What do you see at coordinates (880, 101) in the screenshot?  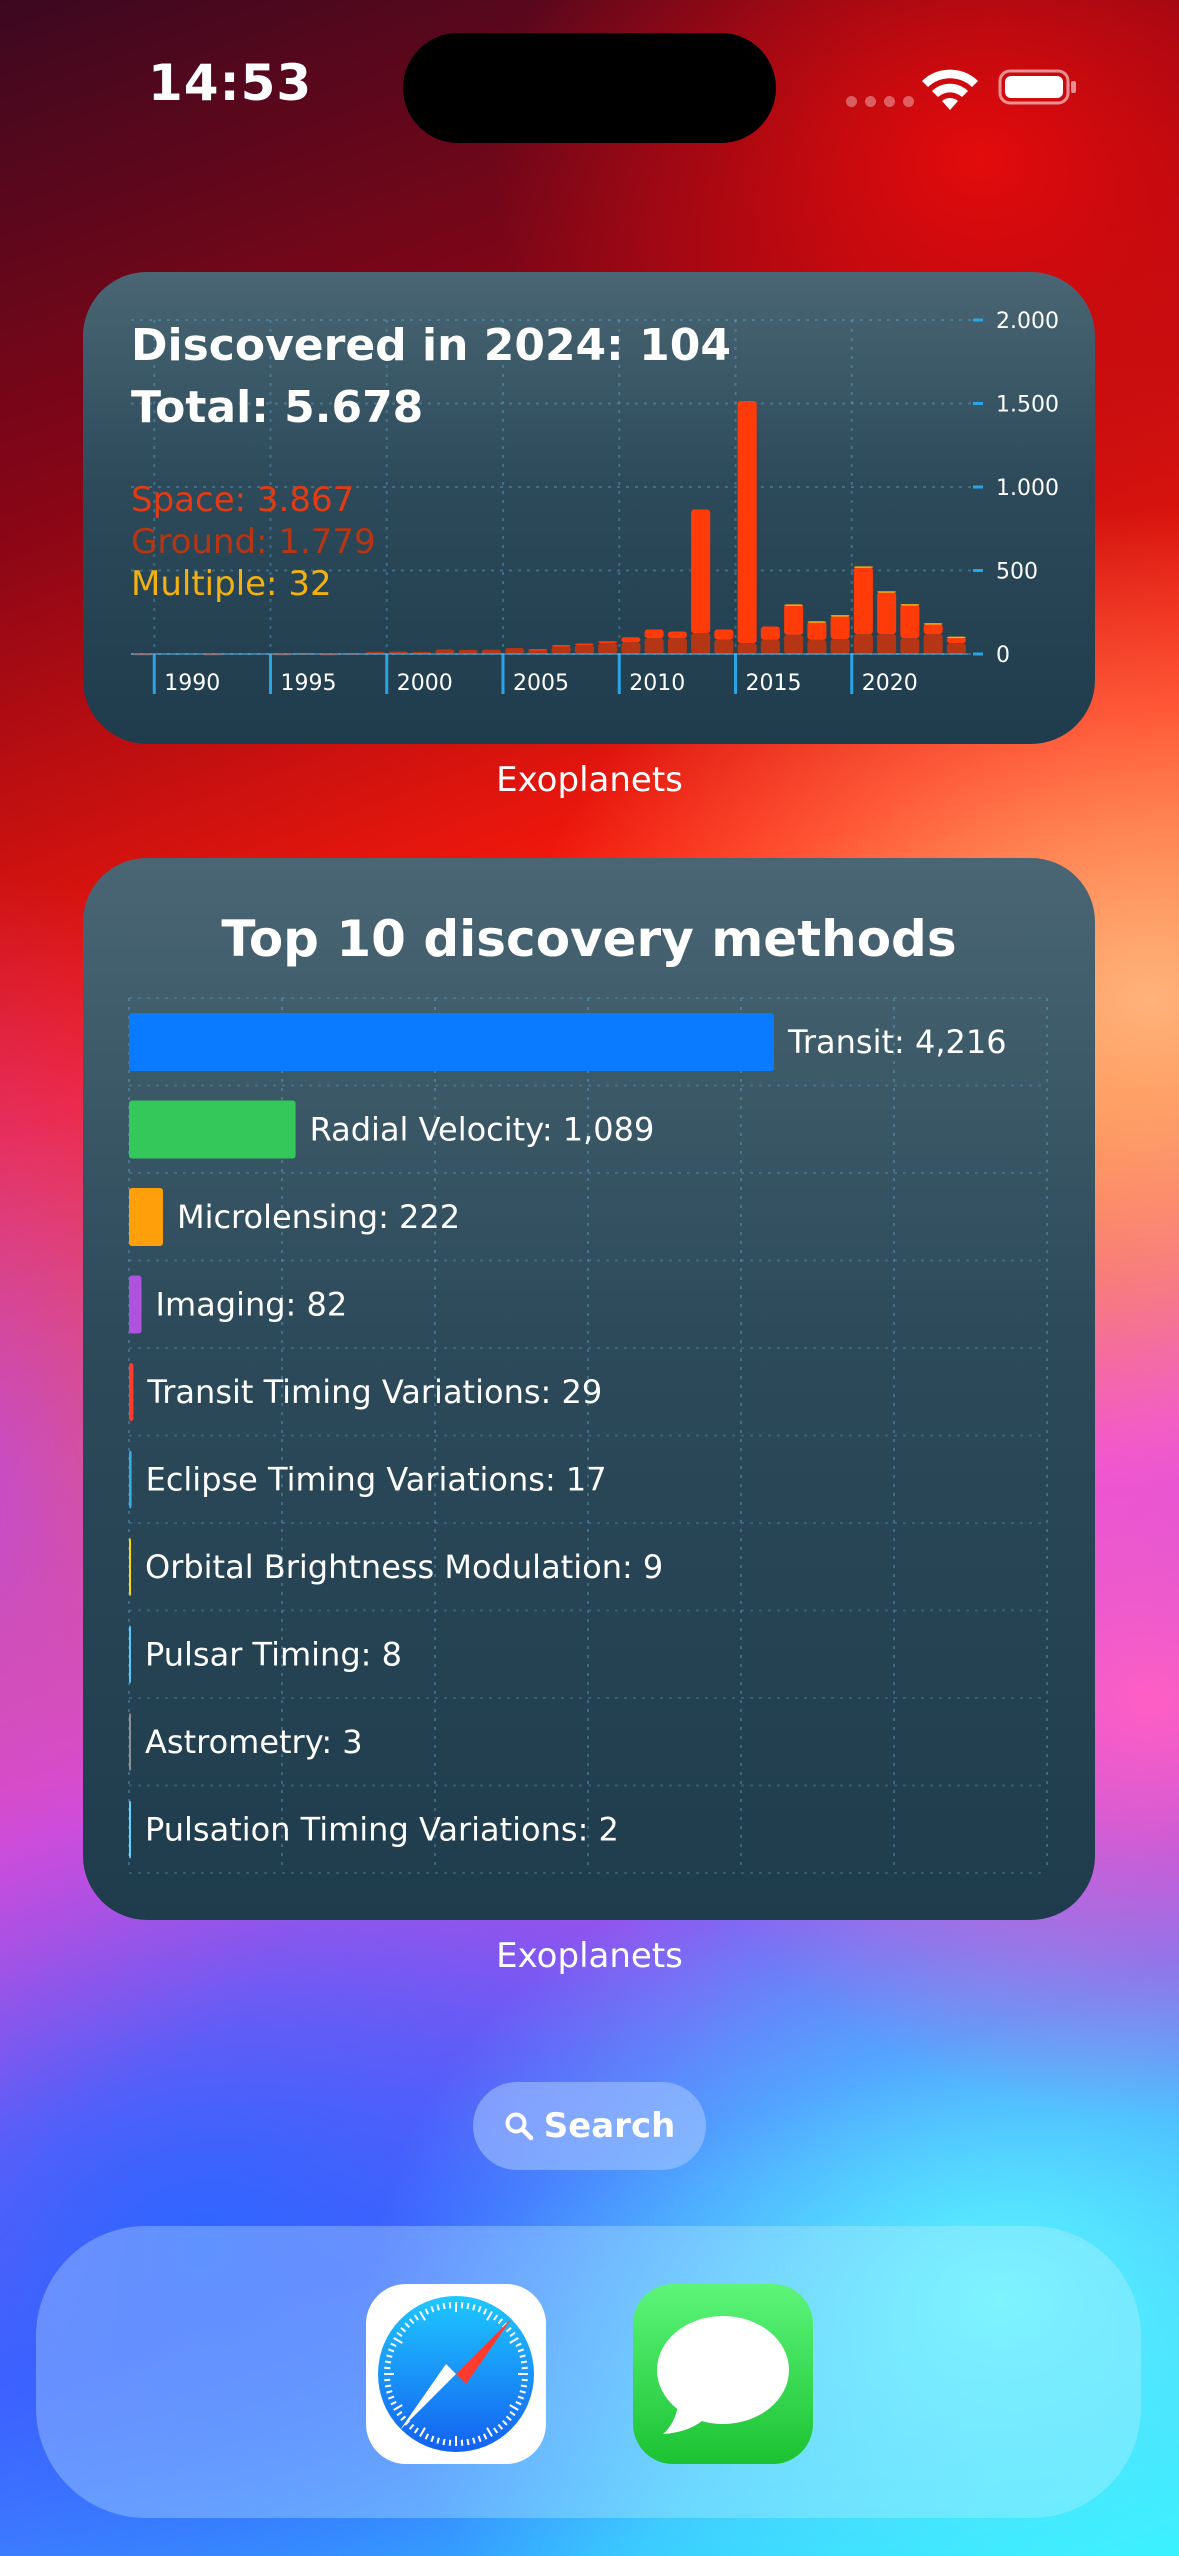 I see `cellular-signal-icon` at bounding box center [880, 101].